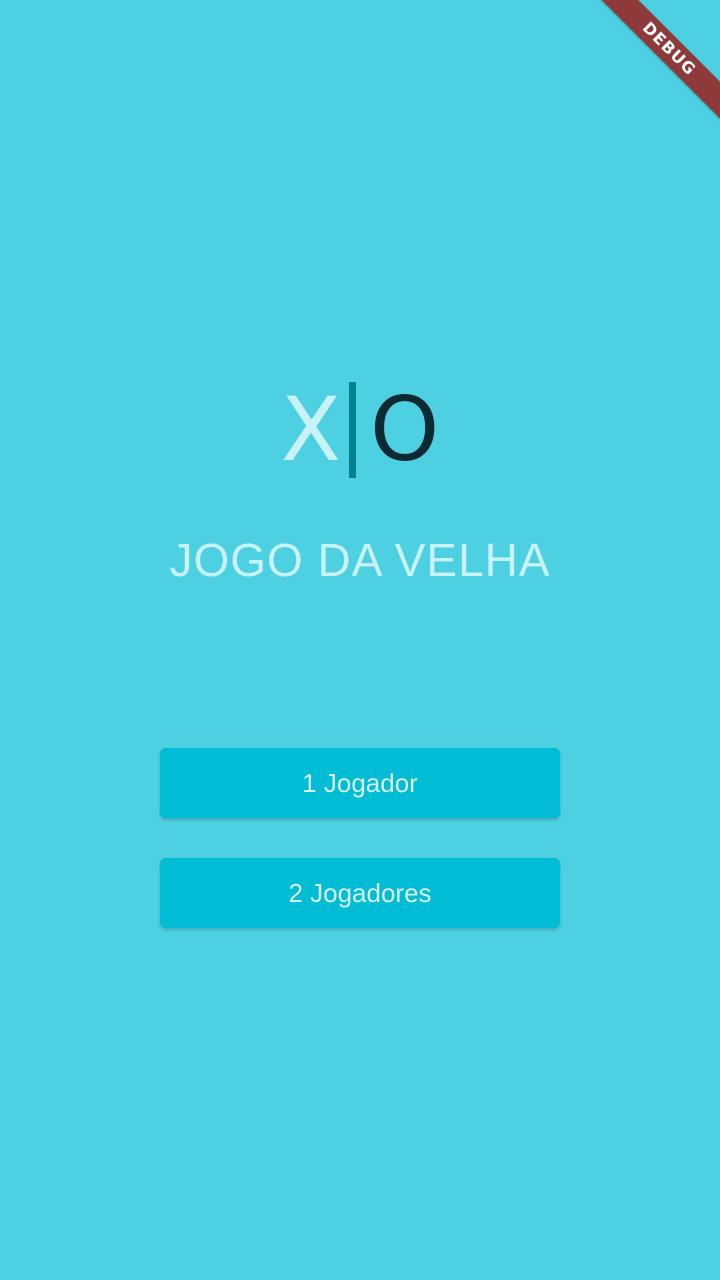 Image resolution: width=720 pixels, height=1280 pixels. What do you see at coordinates (360, 560) in the screenshot?
I see `game-title: JOGO DA VELHA` at bounding box center [360, 560].